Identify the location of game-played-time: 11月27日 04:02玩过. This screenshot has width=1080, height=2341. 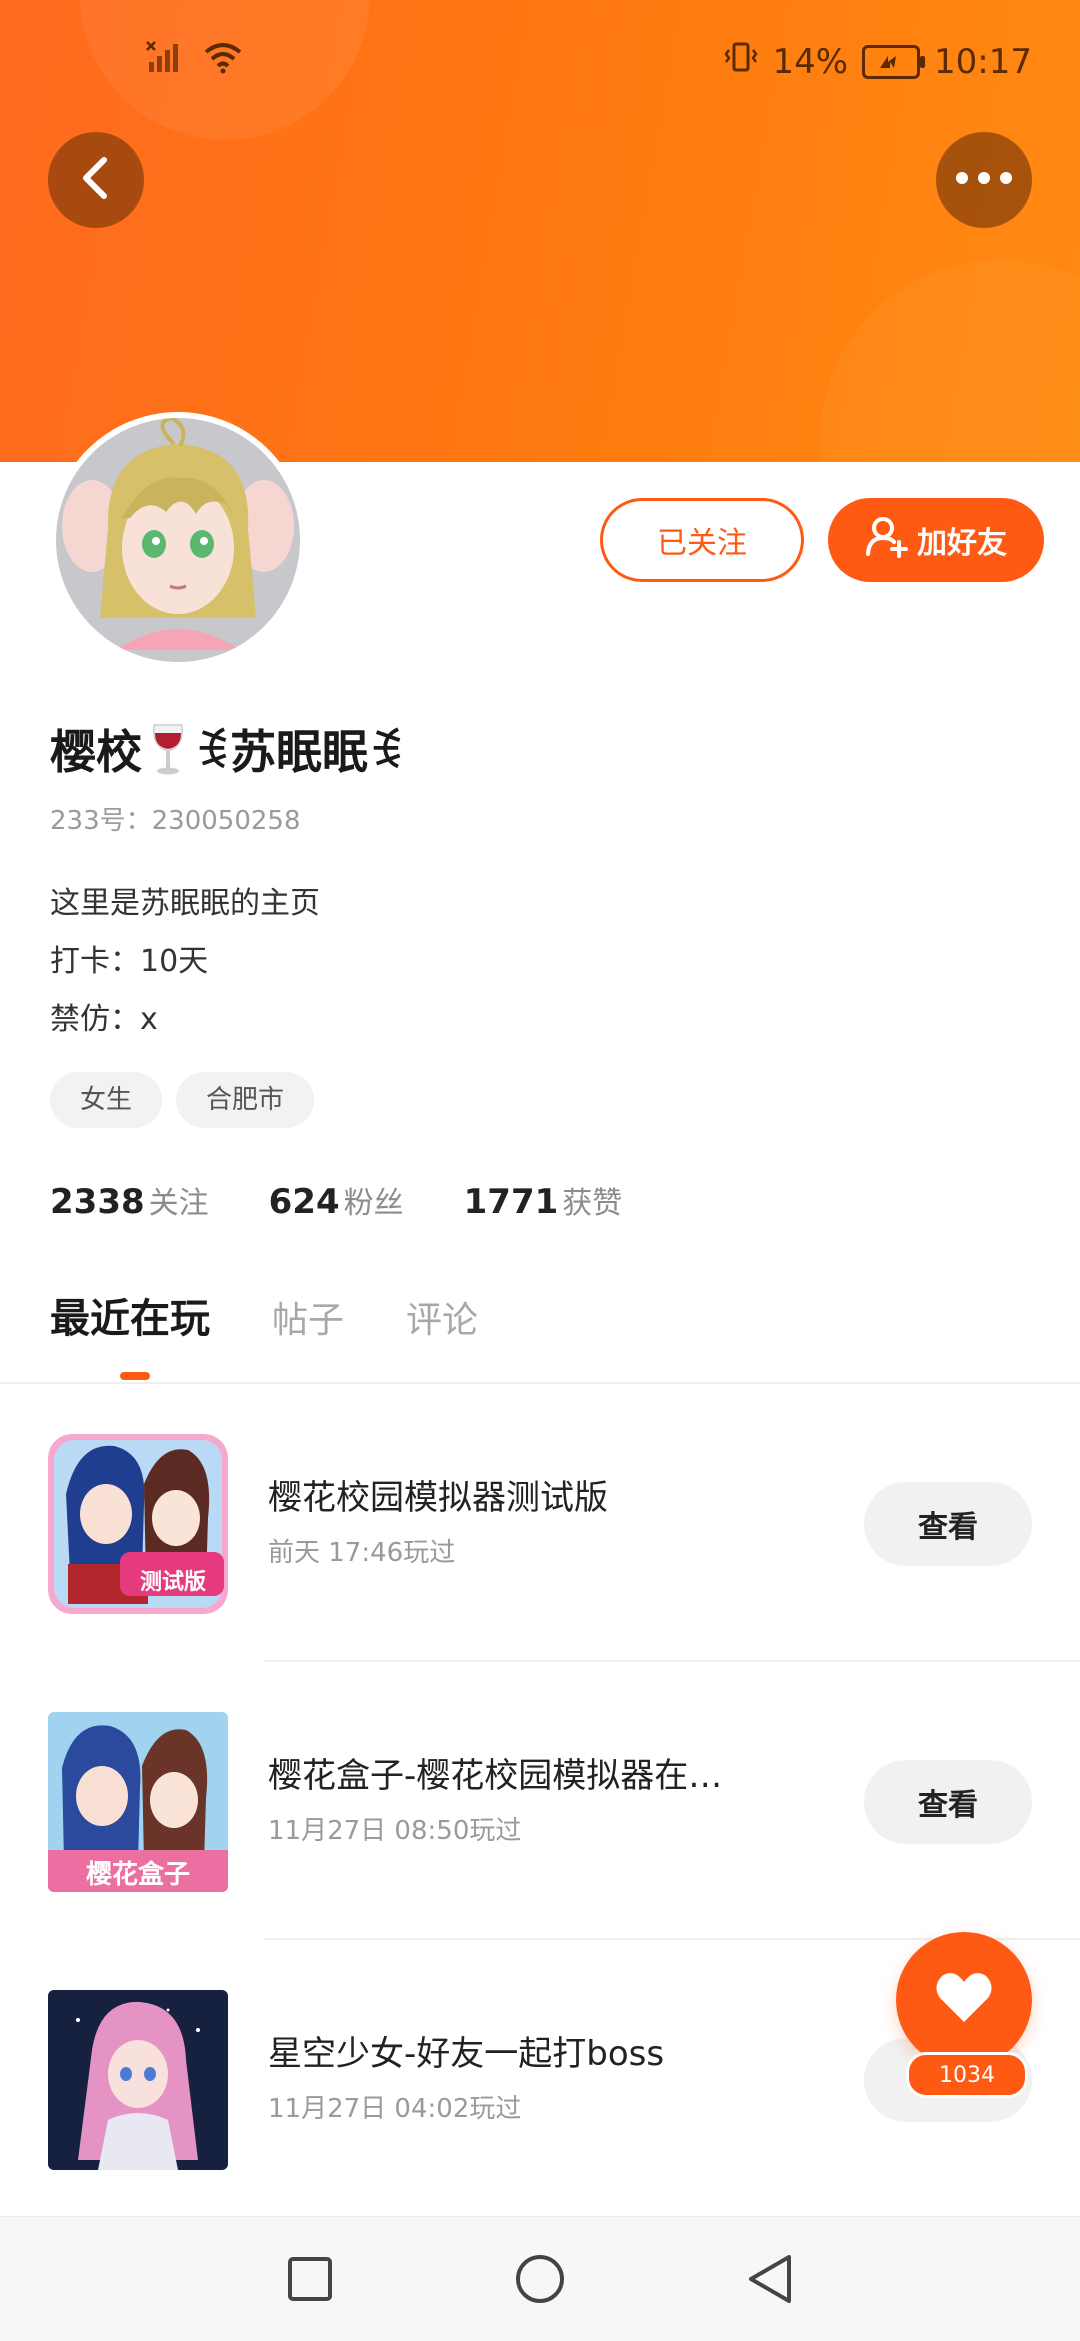
(395, 2109).